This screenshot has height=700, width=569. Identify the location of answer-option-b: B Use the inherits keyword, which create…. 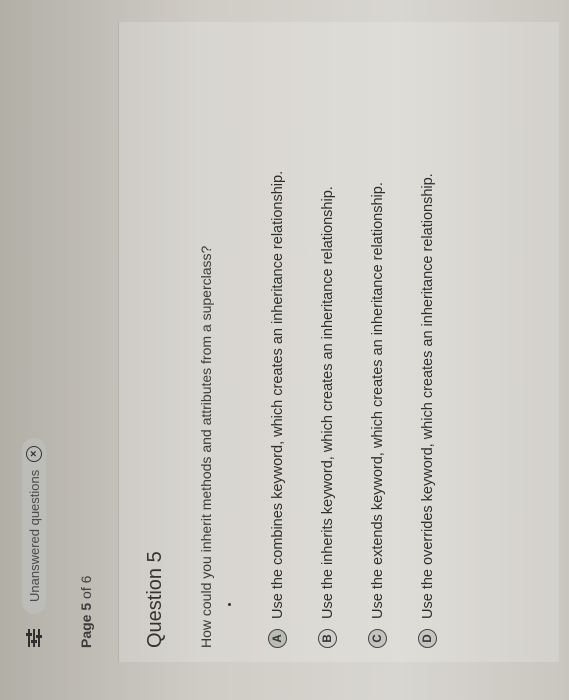
(327, 417).